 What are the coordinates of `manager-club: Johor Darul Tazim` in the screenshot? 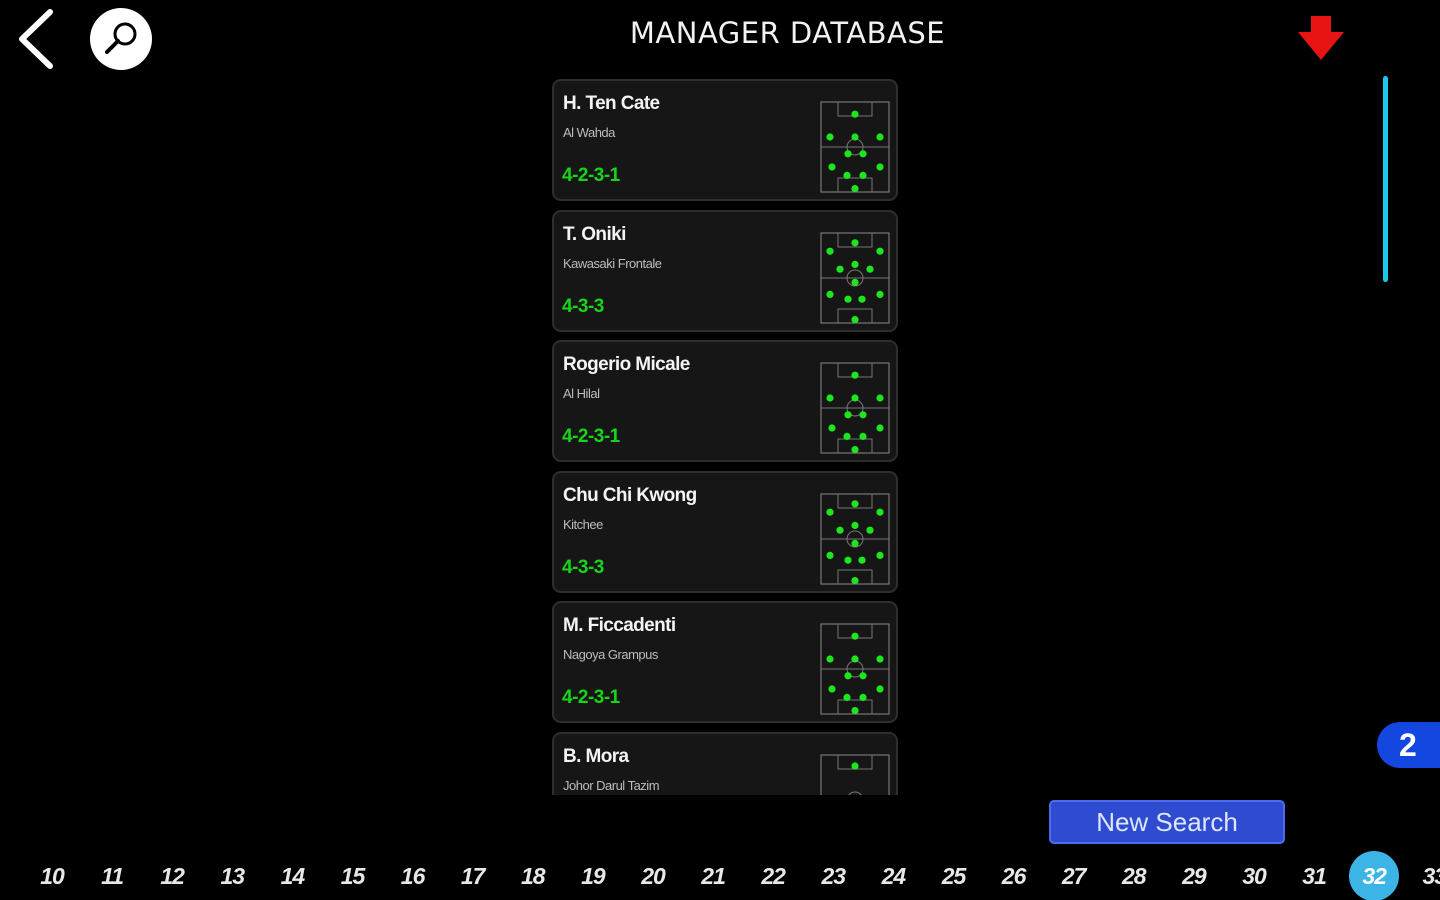 It's located at (611, 785).